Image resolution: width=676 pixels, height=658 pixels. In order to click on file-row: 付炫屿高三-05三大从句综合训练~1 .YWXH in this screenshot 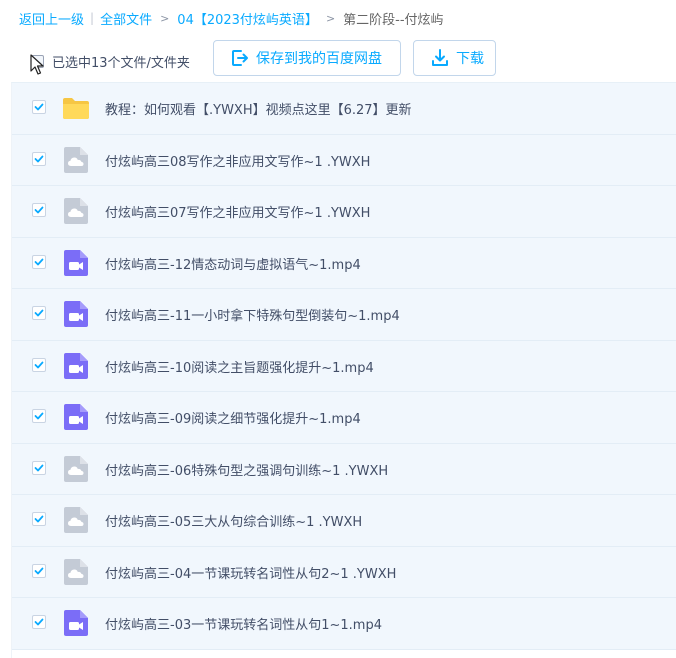, I will do `click(344, 521)`.